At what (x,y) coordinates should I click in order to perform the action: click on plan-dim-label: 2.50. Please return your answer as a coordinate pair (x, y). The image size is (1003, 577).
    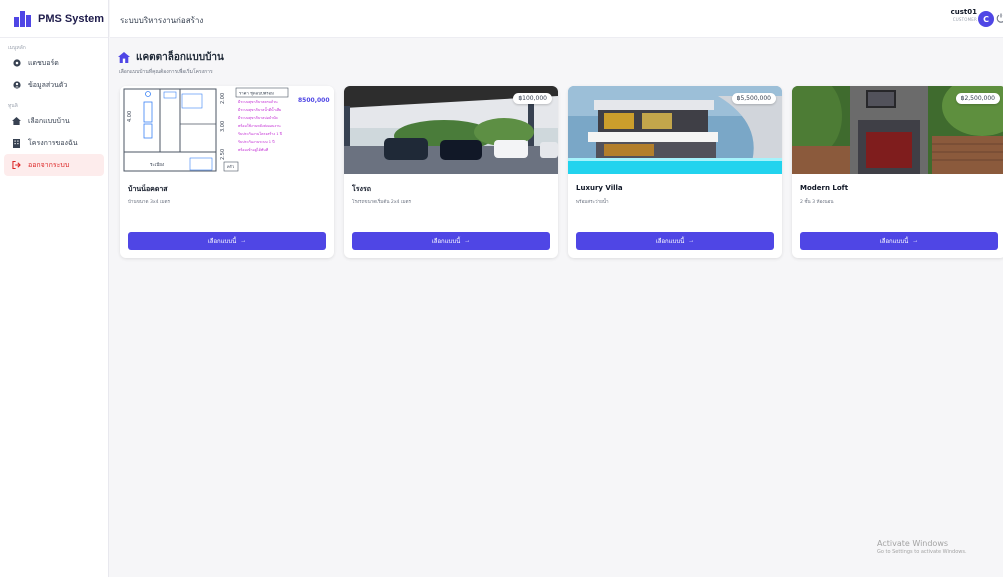
    Looking at the image, I should click on (223, 154).